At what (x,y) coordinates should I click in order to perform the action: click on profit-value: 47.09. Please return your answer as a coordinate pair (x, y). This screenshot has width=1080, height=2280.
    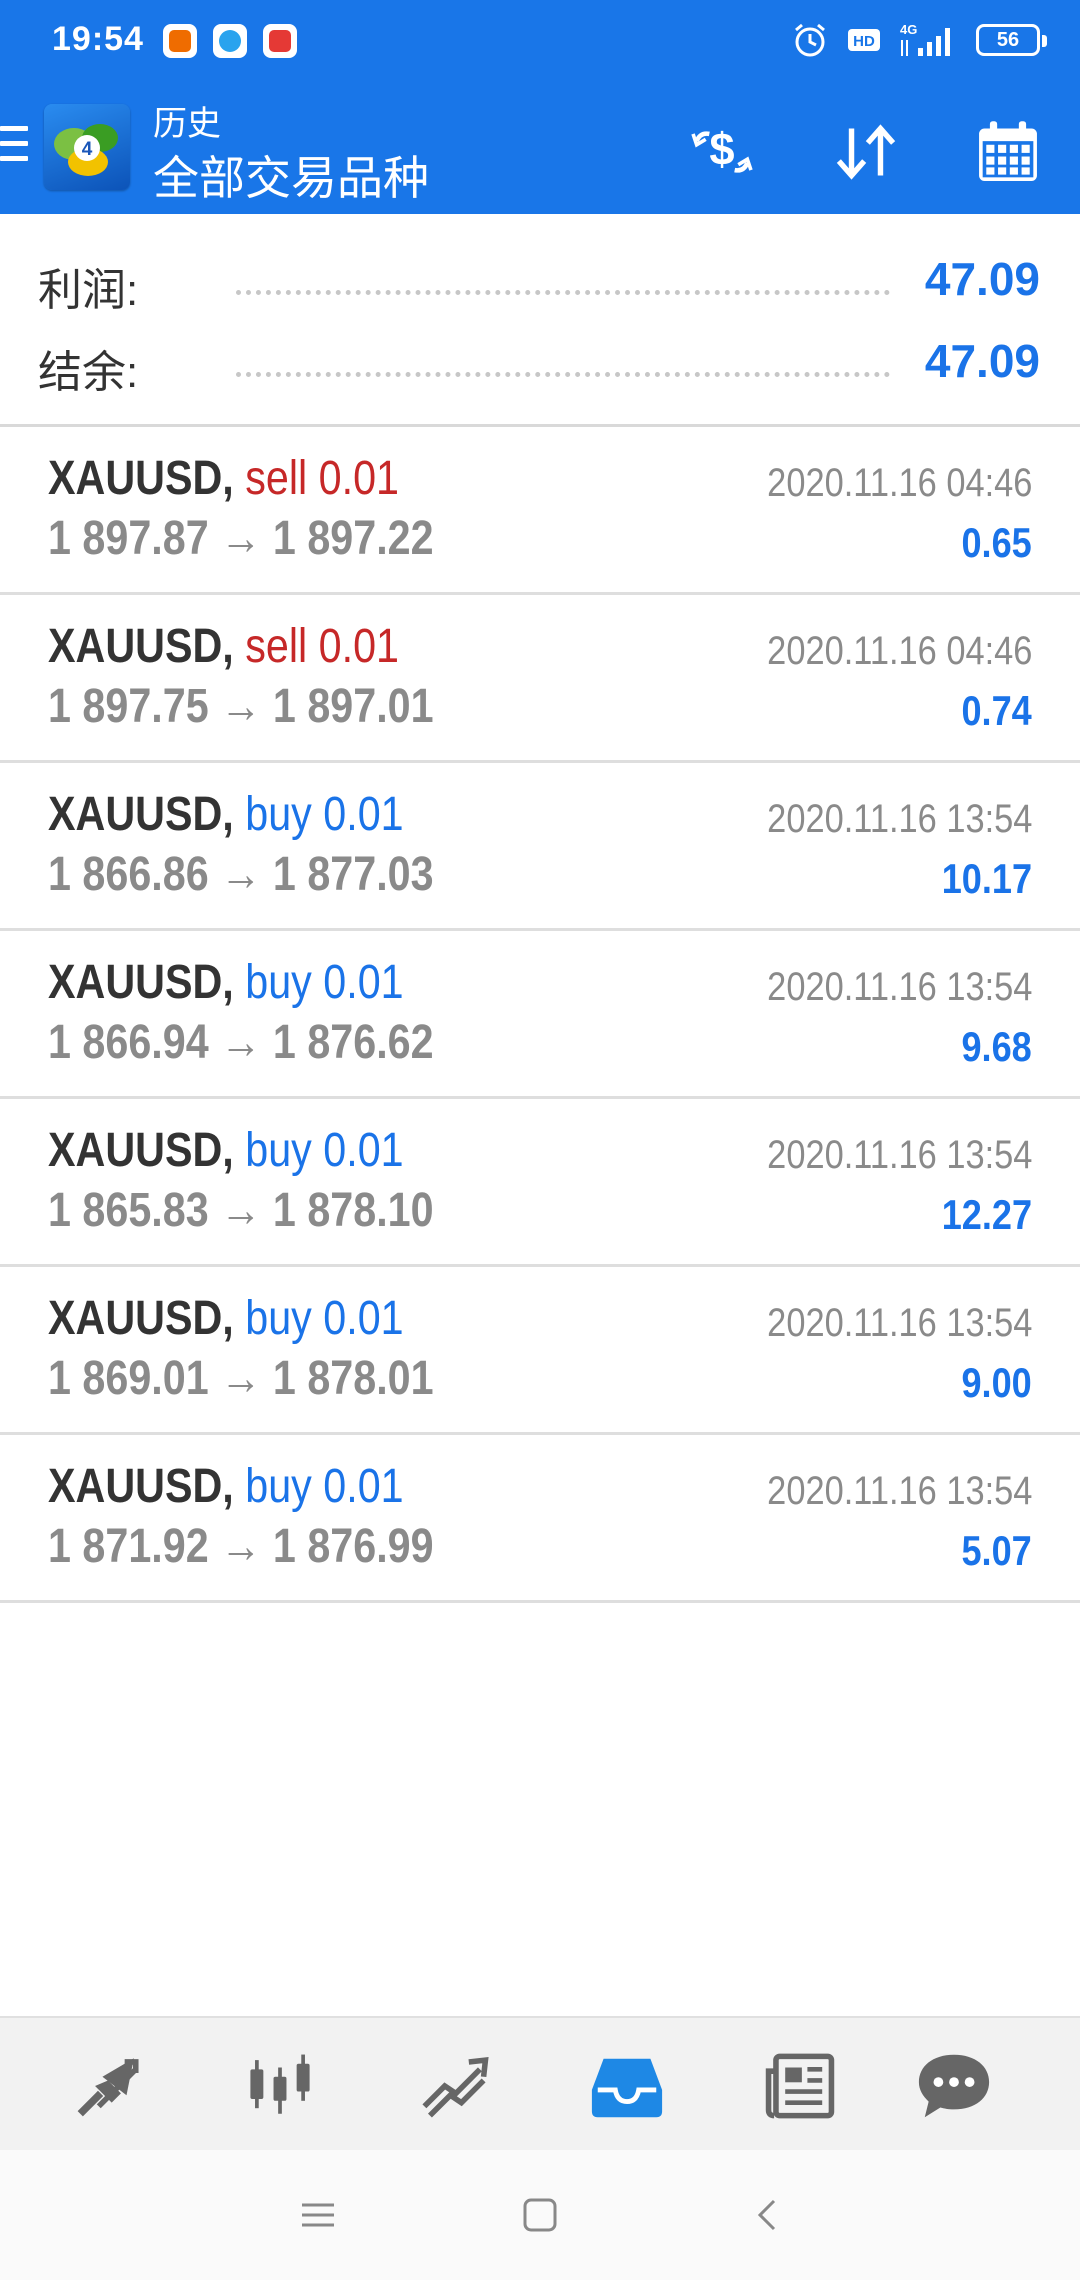
    Looking at the image, I should click on (982, 279).